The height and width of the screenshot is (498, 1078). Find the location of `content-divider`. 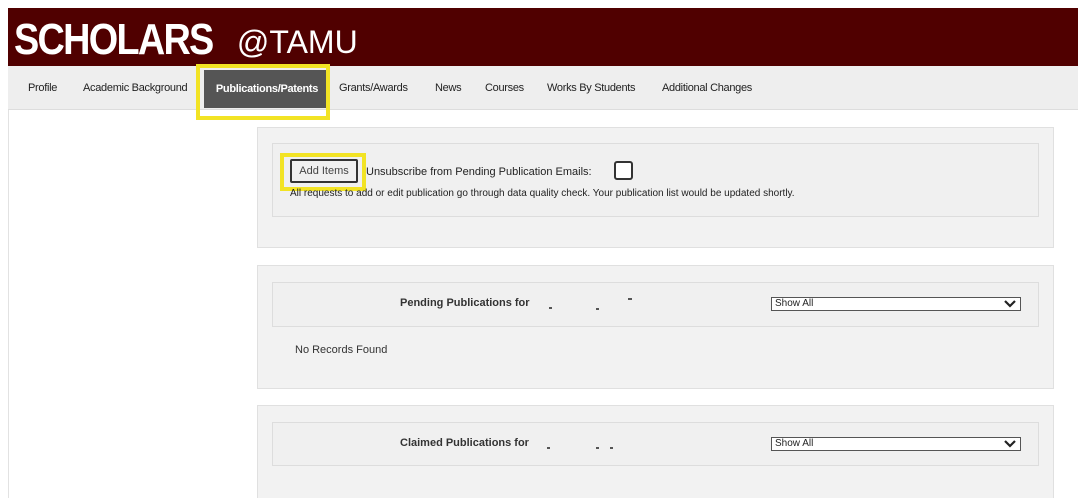

content-divider is located at coordinates (8, 304).